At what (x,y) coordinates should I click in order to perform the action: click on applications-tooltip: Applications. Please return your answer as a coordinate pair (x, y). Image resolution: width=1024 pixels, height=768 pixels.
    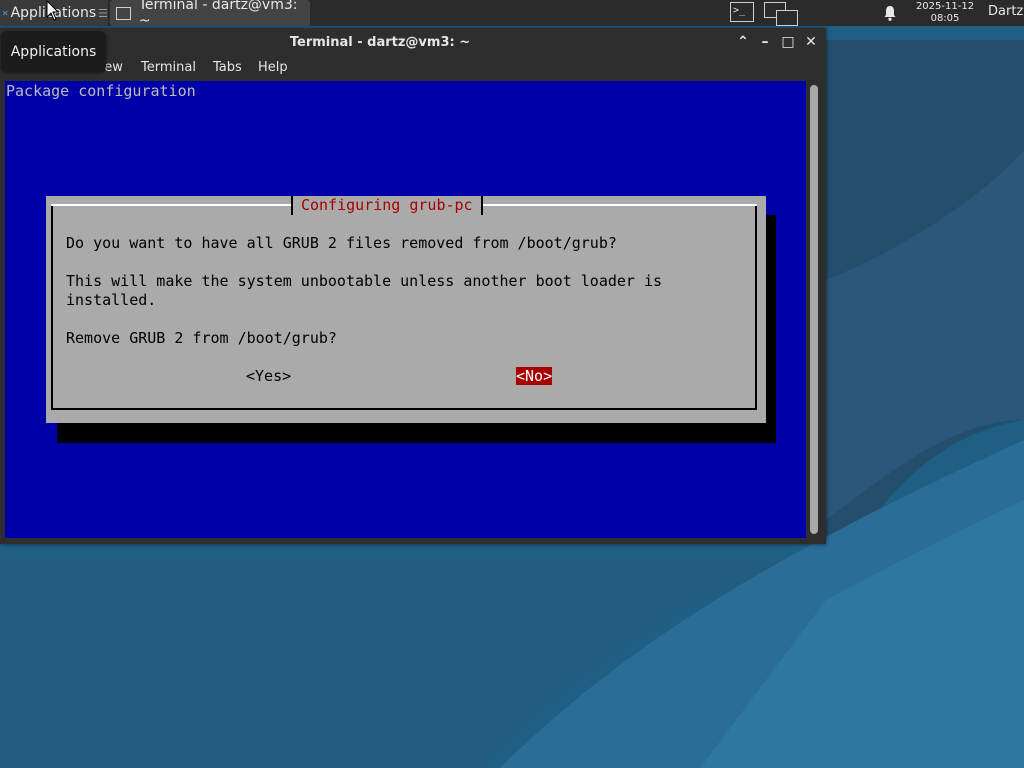
    Looking at the image, I should click on (53, 51).